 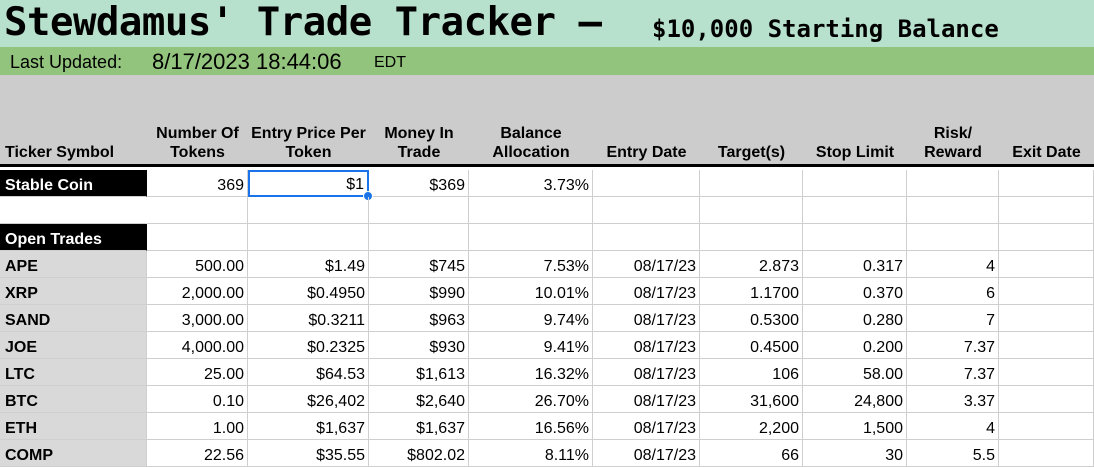 I want to click on cell-target: 1.1700, so click(x=751, y=291).